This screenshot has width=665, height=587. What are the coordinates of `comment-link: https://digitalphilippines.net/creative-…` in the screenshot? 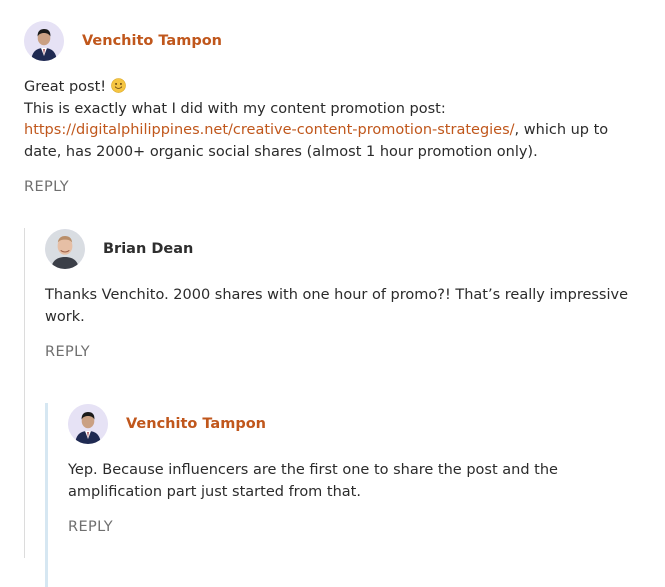 It's located at (269, 130).